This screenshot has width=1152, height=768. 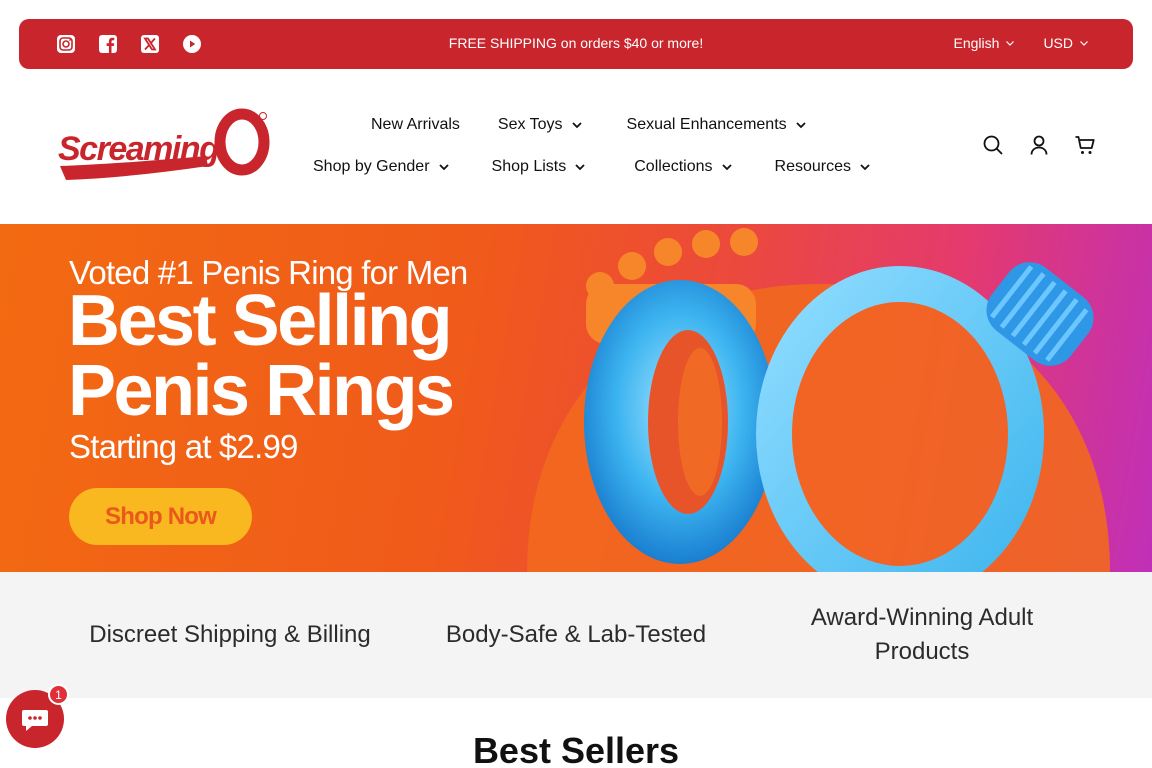 I want to click on nav-label: Sexual Enhancements, so click(x=706, y=124).